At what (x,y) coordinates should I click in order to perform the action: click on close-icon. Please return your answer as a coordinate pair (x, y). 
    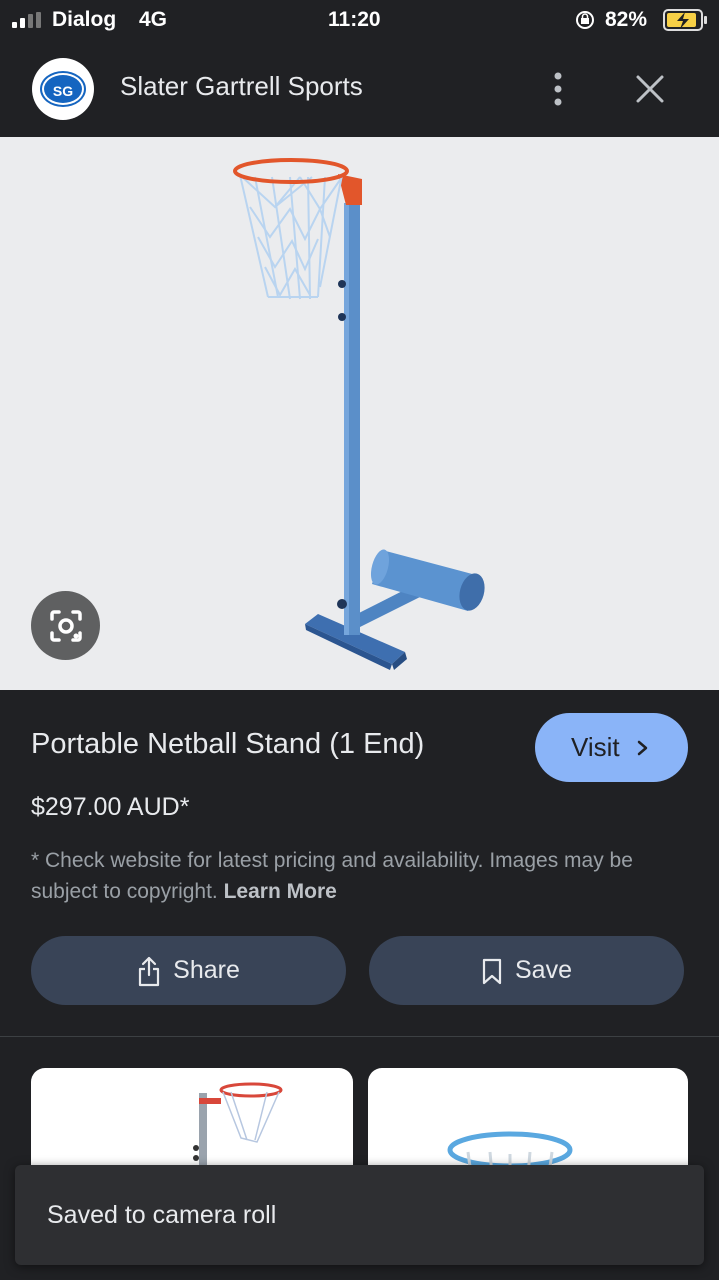
    Looking at the image, I should click on (650, 89).